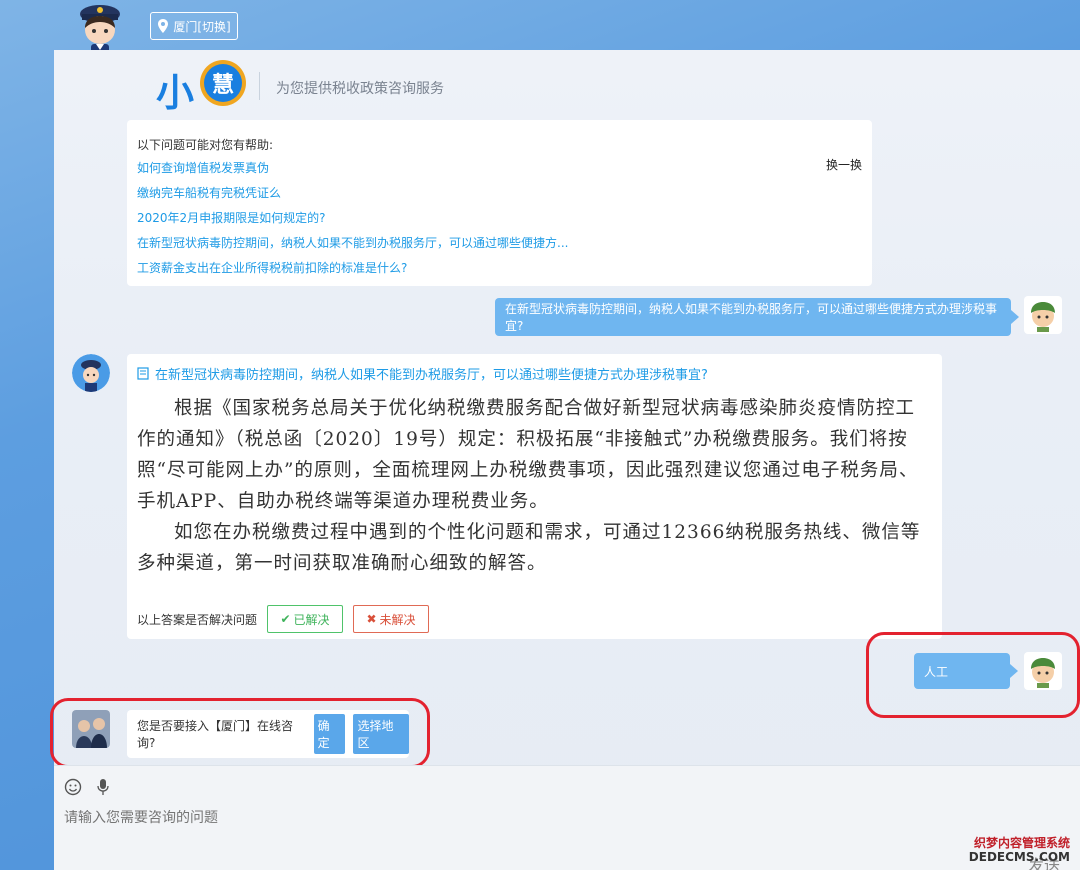 The image size is (1080, 870). Describe the element at coordinates (197, 619) in the screenshot. I see `resolve-prompt: 以上答案是否解决问题` at that location.